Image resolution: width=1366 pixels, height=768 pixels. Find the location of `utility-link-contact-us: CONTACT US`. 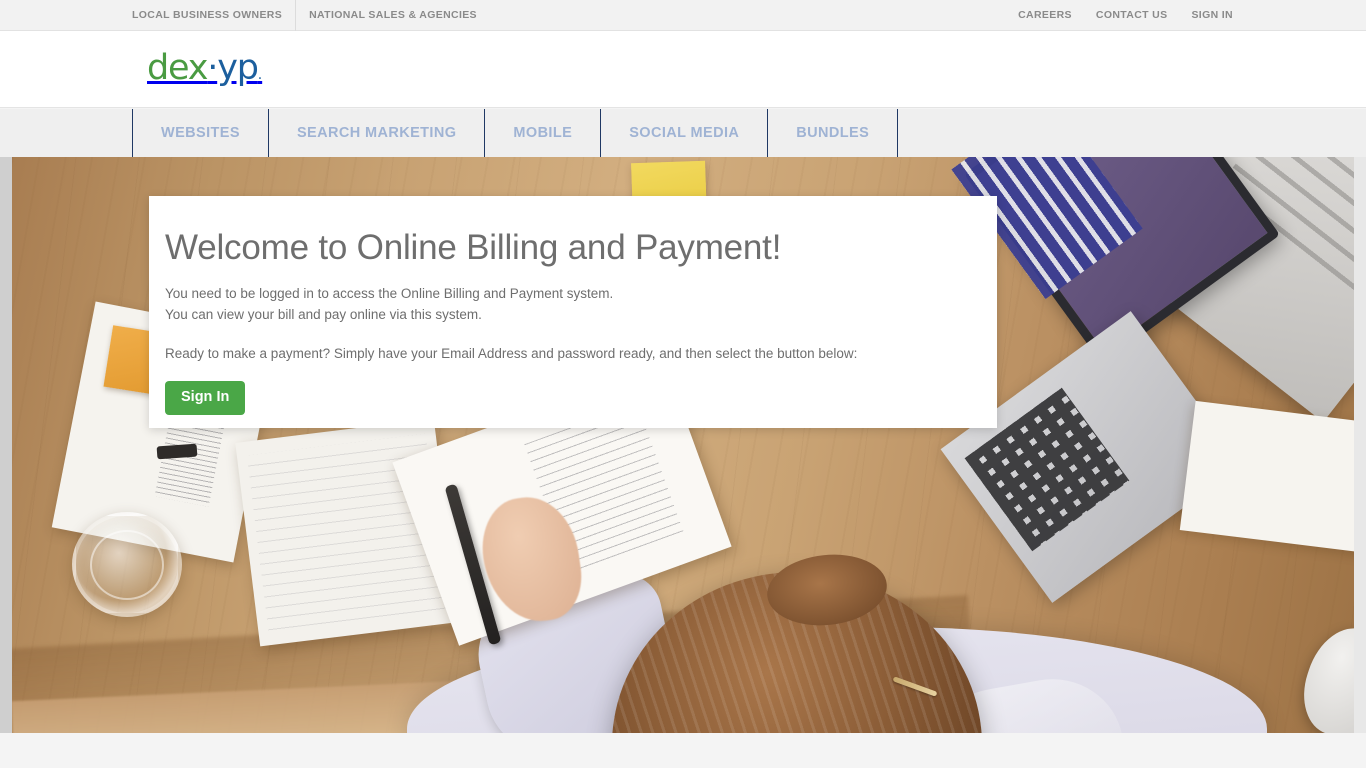

utility-link-contact-us: CONTACT US is located at coordinates (1132, 15).